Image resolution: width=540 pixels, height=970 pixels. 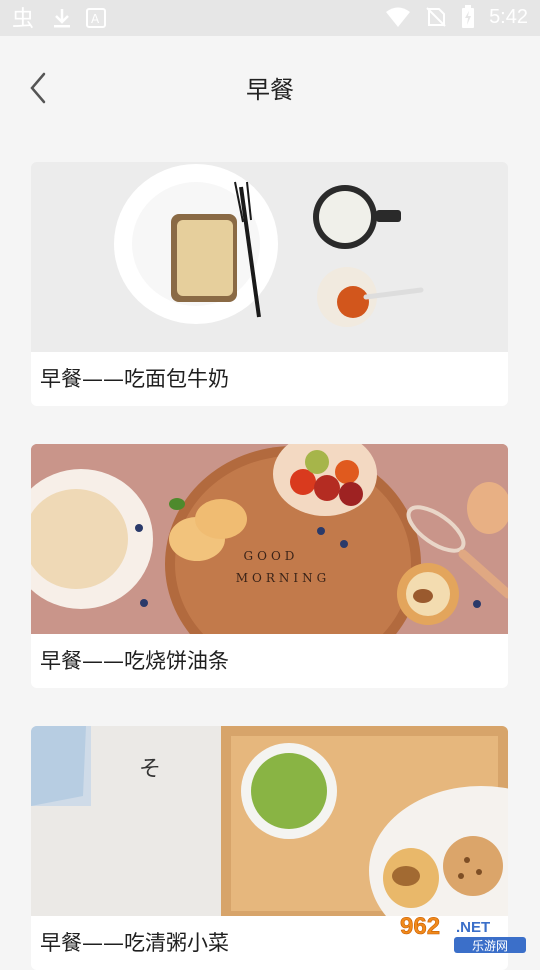 I want to click on kana-text: そ, so click(x=150, y=769).